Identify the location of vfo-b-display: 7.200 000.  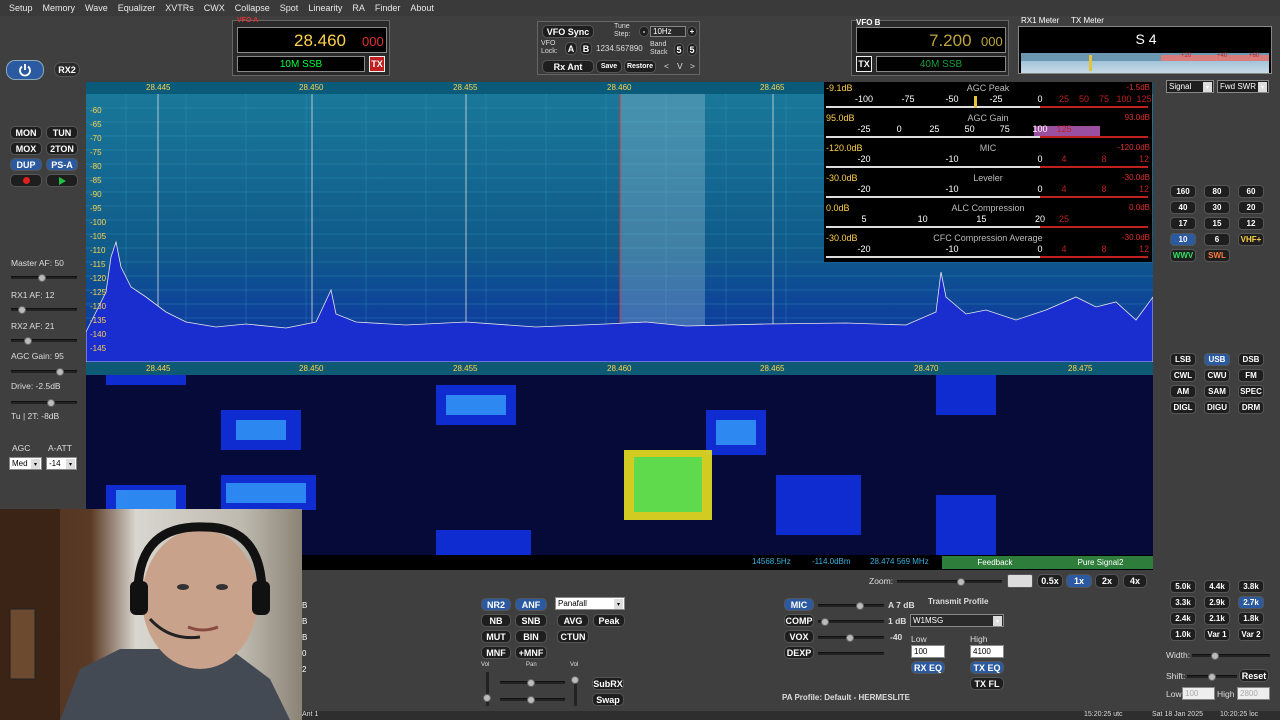
(931, 40).